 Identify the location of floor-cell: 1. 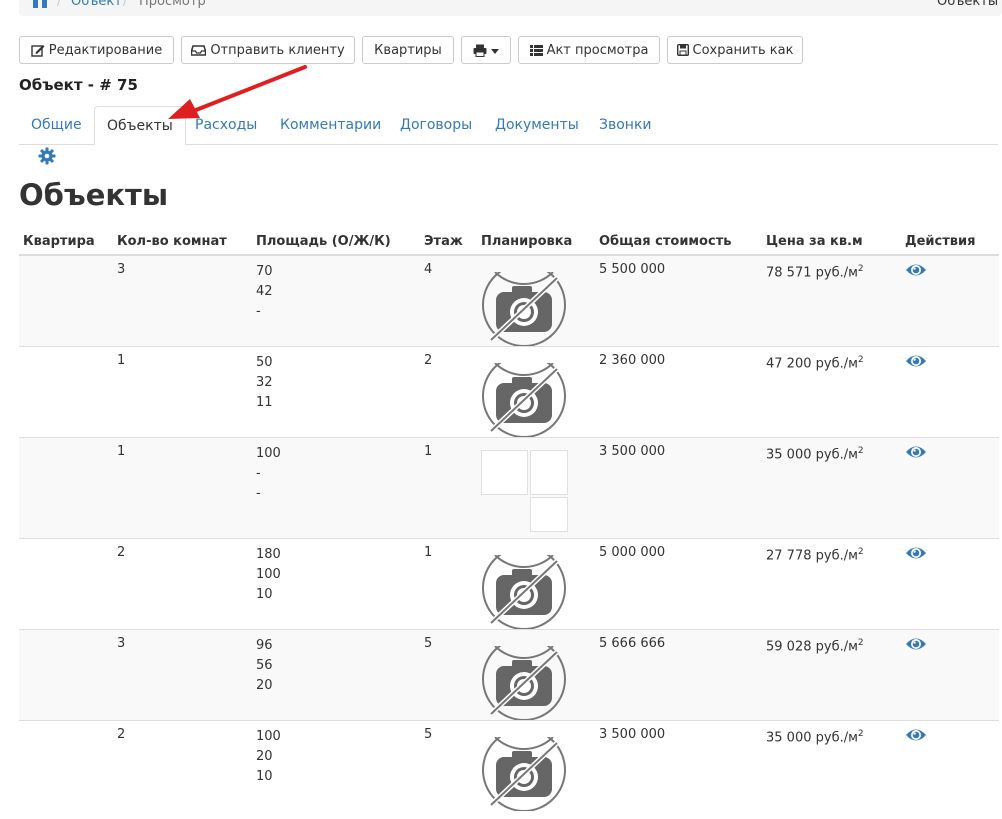
(448, 488).